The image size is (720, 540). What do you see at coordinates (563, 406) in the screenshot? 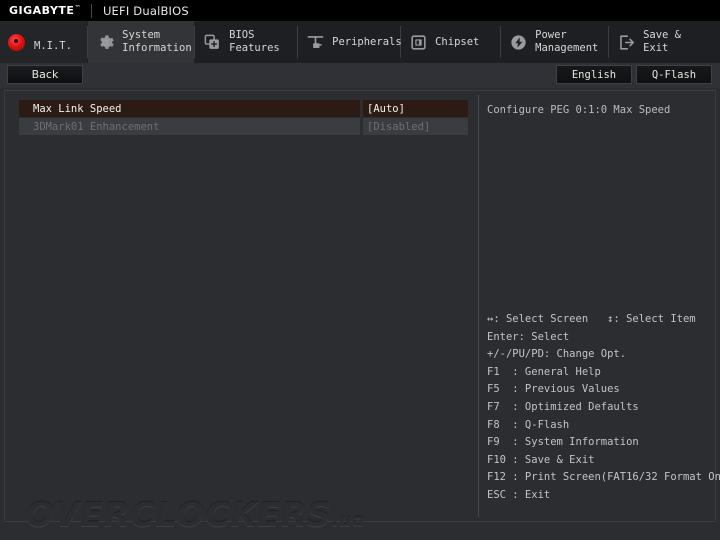
I see `key-legend-line: F7 : Optimized Defaults` at bounding box center [563, 406].